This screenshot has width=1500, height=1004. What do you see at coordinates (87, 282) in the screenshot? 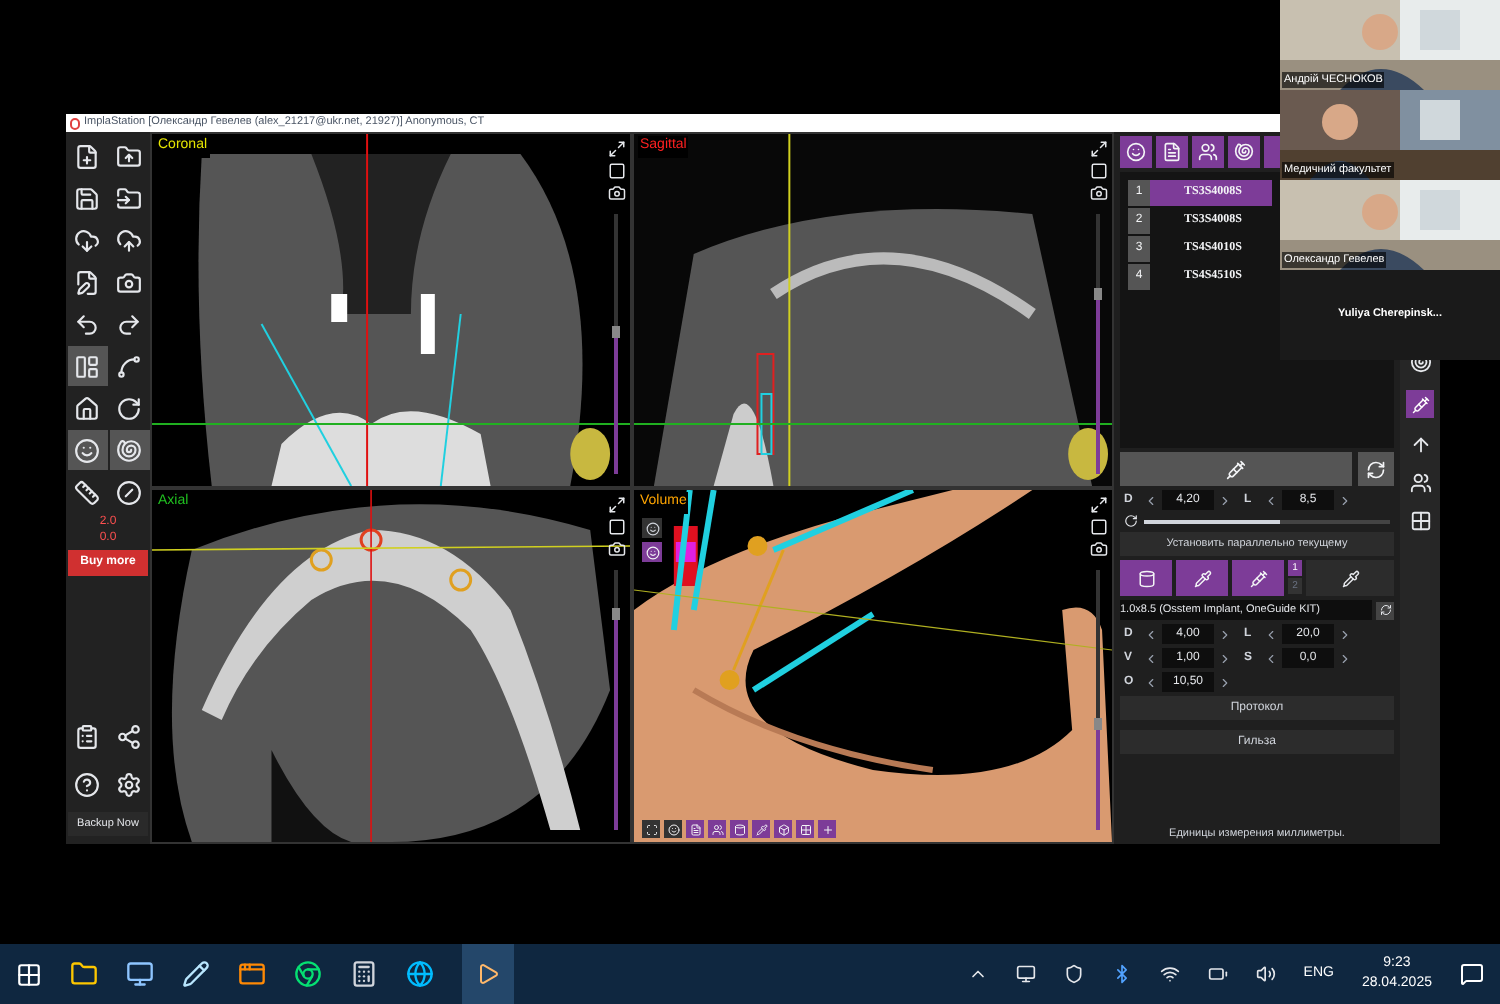
I see `report-icon` at bounding box center [87, 282].